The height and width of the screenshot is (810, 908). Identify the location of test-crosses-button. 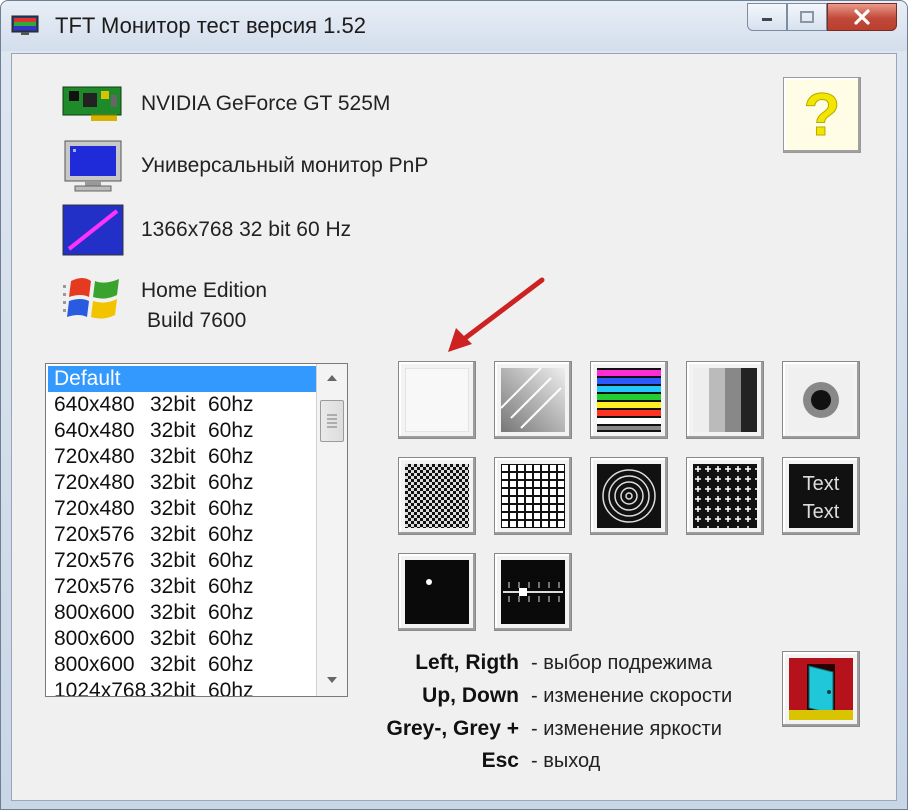
(725, 496).